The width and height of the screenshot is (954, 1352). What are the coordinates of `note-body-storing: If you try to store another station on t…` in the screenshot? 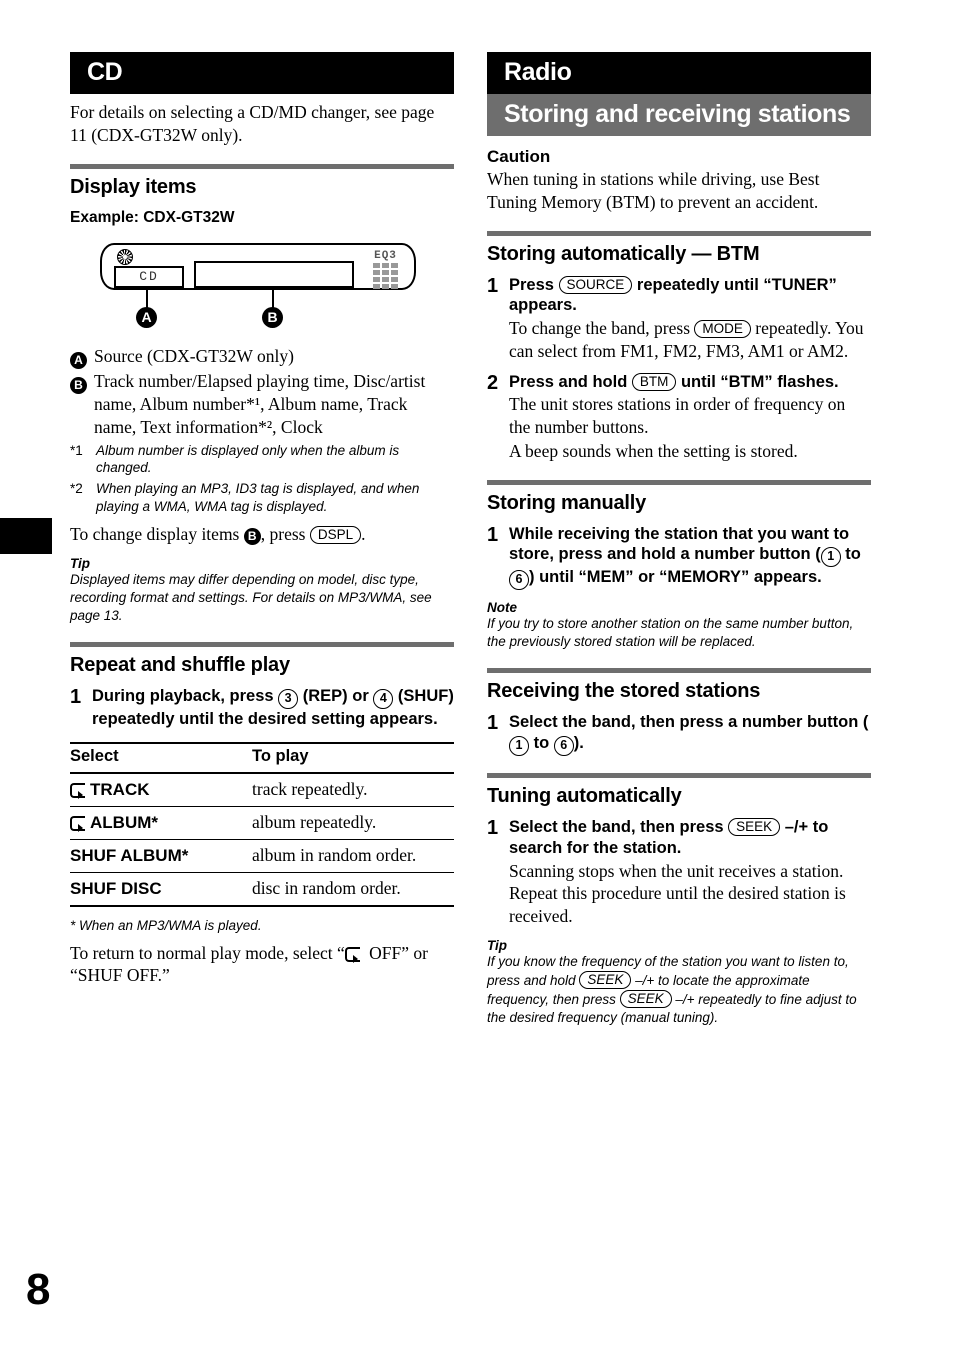 It's located at (670, 633).